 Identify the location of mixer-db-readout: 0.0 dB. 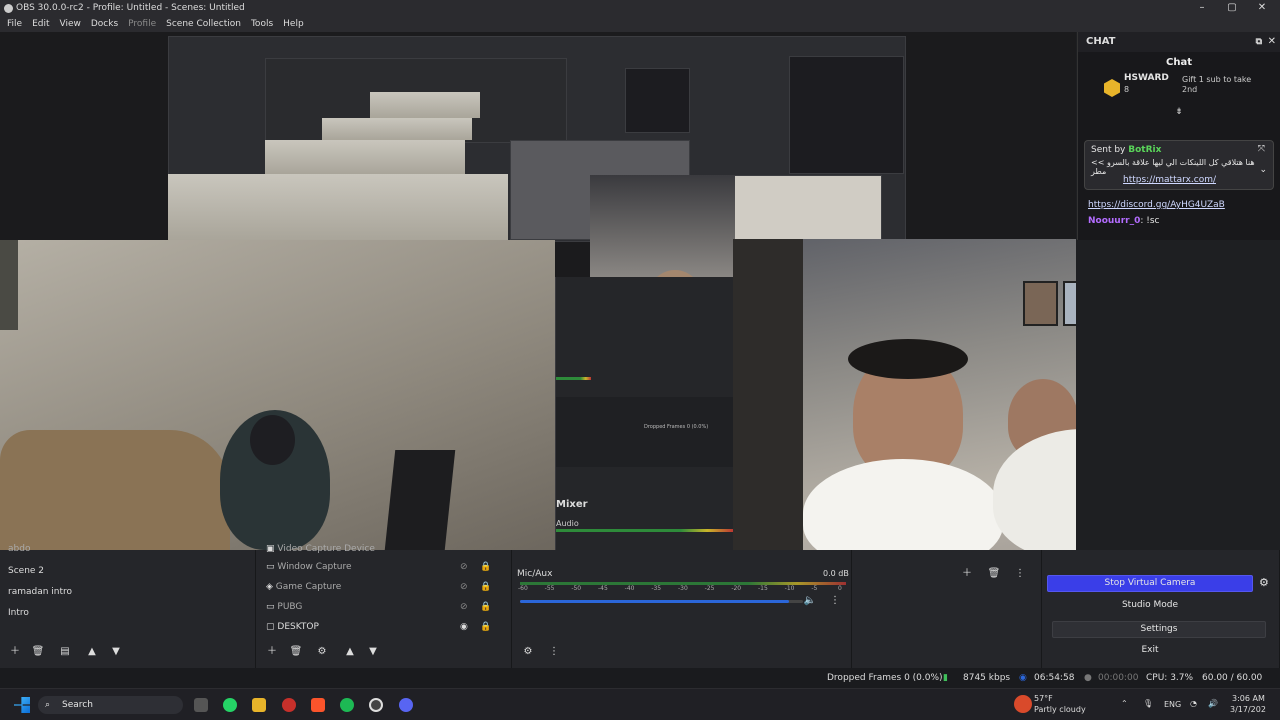
(836, 573).